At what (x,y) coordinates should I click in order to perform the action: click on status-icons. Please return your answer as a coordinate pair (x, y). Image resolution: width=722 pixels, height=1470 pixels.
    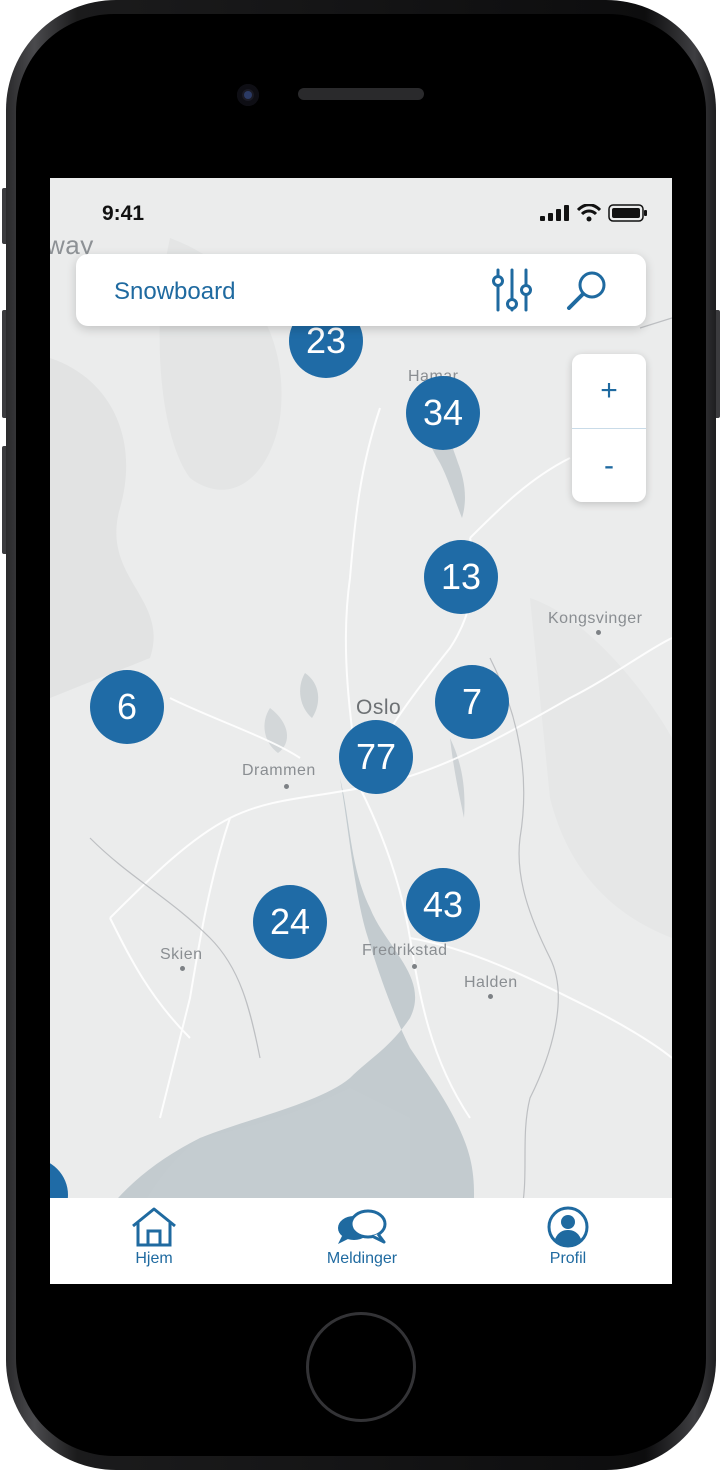
    Looking at the image, I should click on (594, 213).